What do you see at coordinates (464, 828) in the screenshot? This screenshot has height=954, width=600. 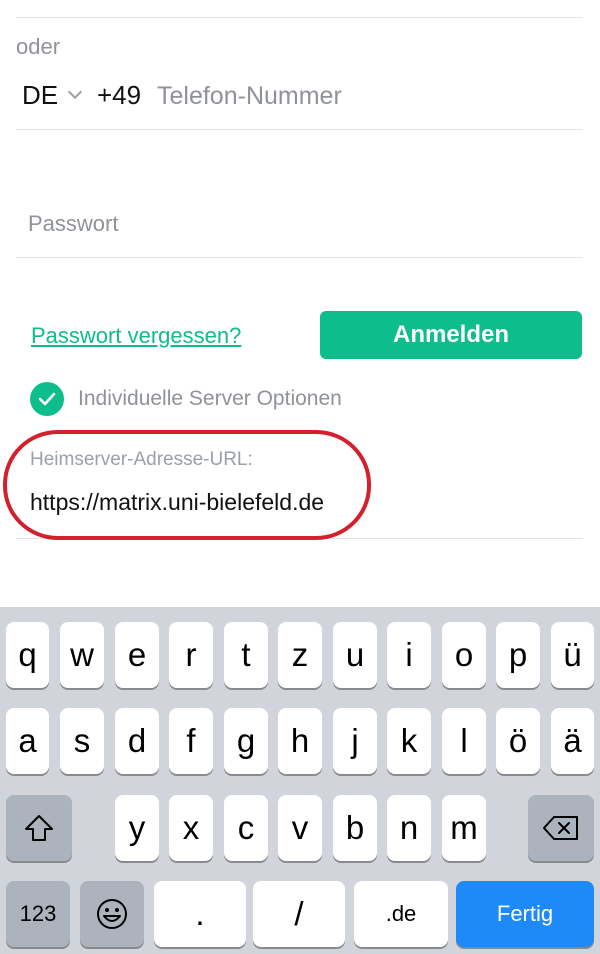 I see `key-m: m` at bounding box center [464, 828].